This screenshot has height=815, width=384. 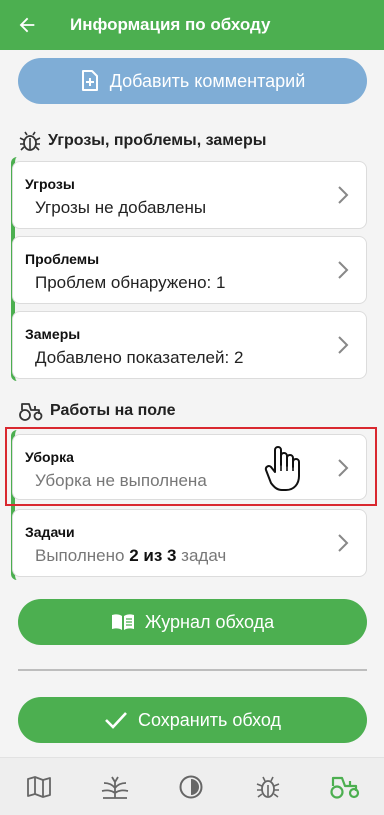 I want to click on nav-phase, so click(x=191, y=787).